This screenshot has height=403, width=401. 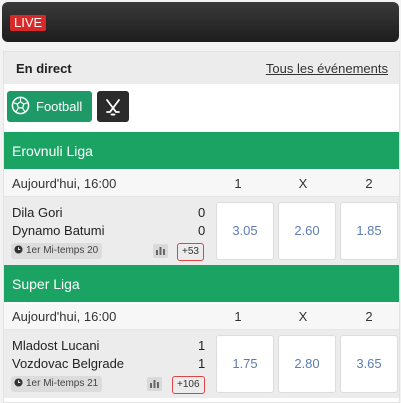 I want to click on odd-away: 1.85, so click(x=369, y=231).